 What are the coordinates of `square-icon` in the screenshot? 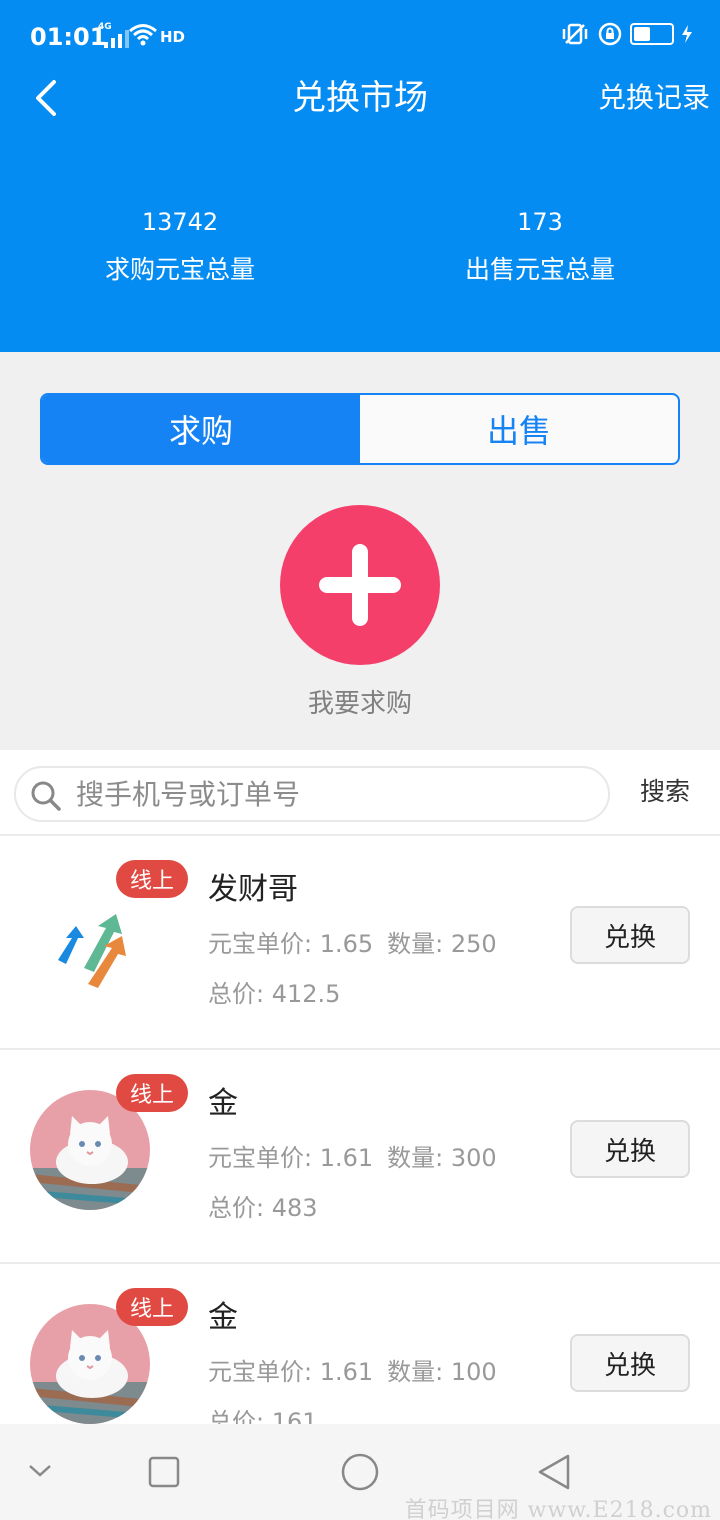 It's located at (164, 1472).